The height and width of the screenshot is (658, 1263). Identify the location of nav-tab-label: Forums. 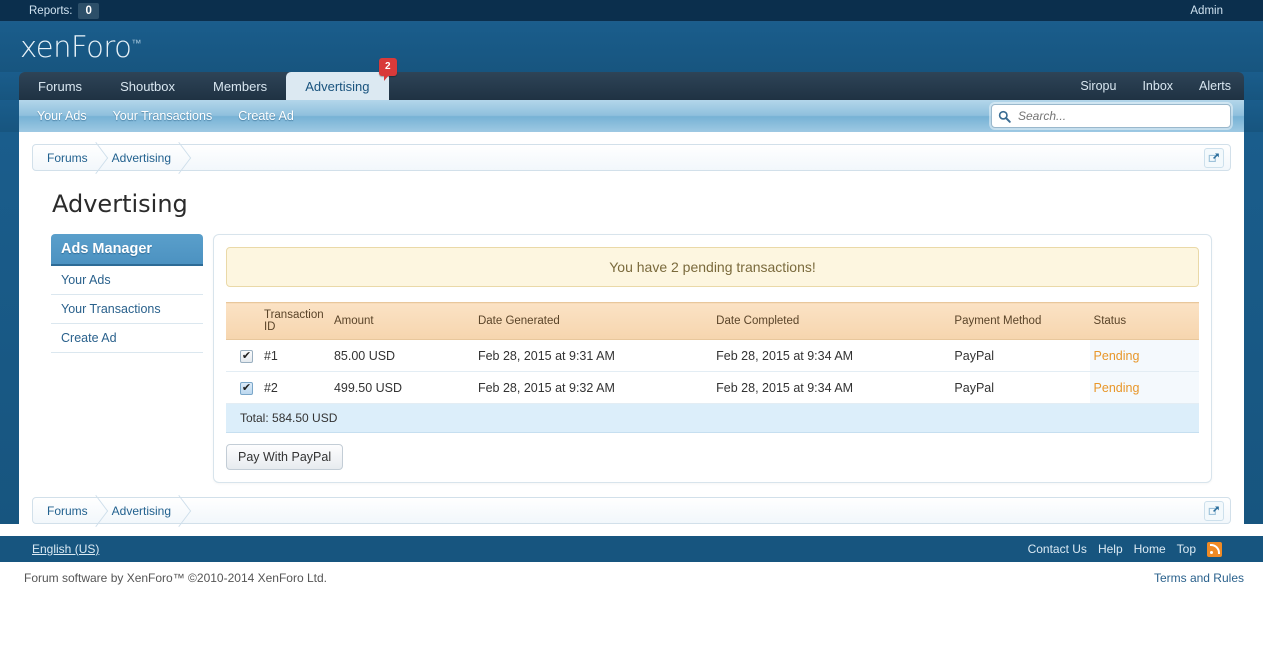
(60, 86).